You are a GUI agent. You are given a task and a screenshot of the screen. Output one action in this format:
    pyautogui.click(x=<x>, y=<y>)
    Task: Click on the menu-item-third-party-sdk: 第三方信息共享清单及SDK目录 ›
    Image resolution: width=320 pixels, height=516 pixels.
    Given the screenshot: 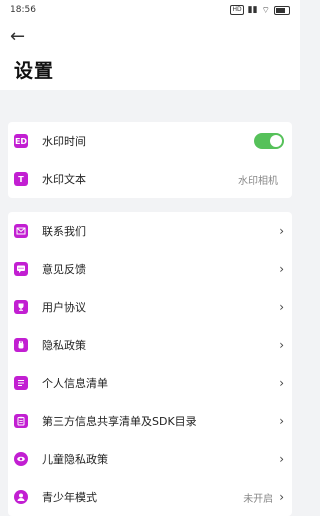 What is the action you would take?
    pyautogui.click(x=150, y=421)
    